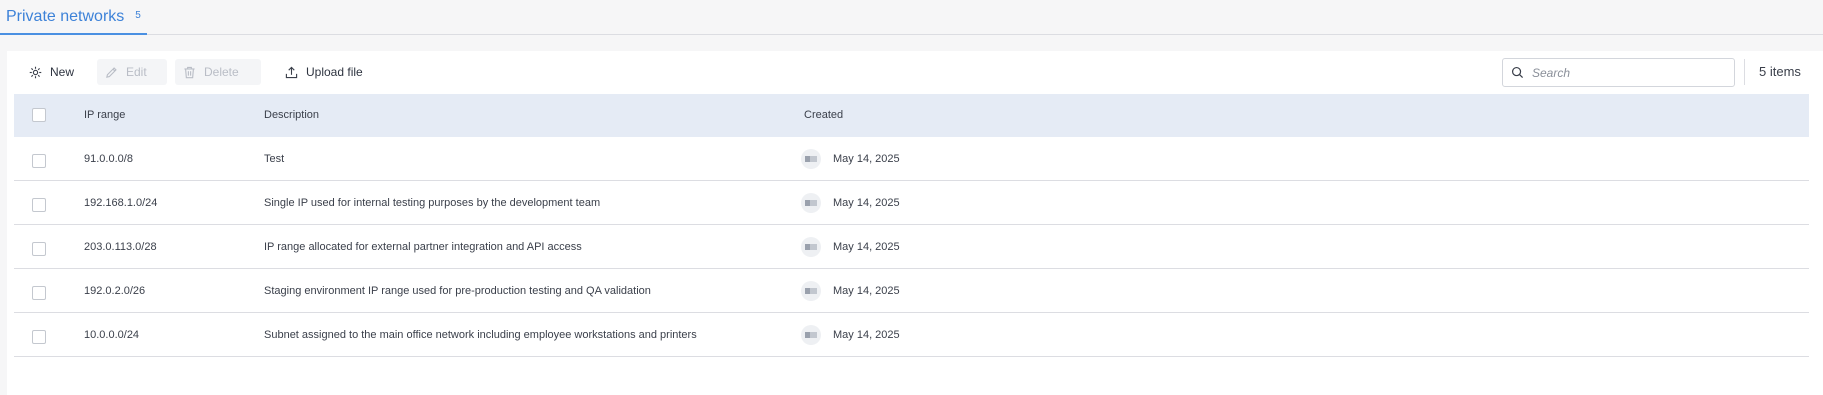 The height and width of the screenshot is (395, 1823). I want to click on search-input, so click(1627, 72).